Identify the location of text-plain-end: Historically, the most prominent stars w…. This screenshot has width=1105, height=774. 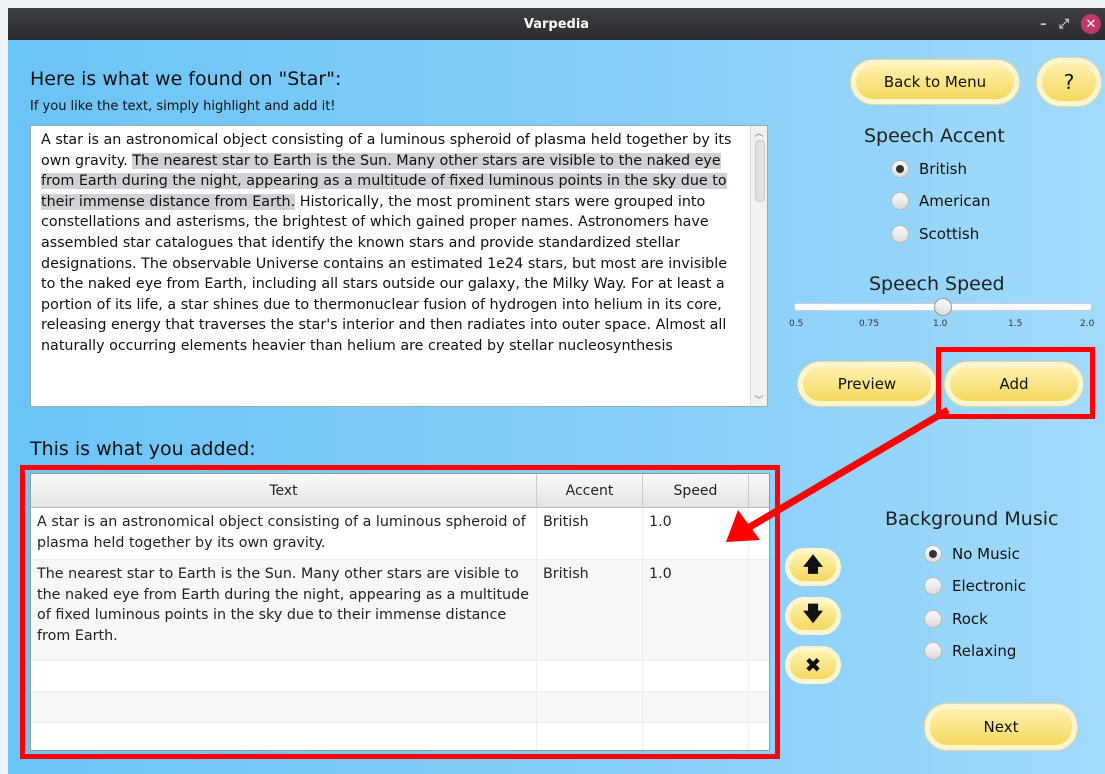
(384, 273).